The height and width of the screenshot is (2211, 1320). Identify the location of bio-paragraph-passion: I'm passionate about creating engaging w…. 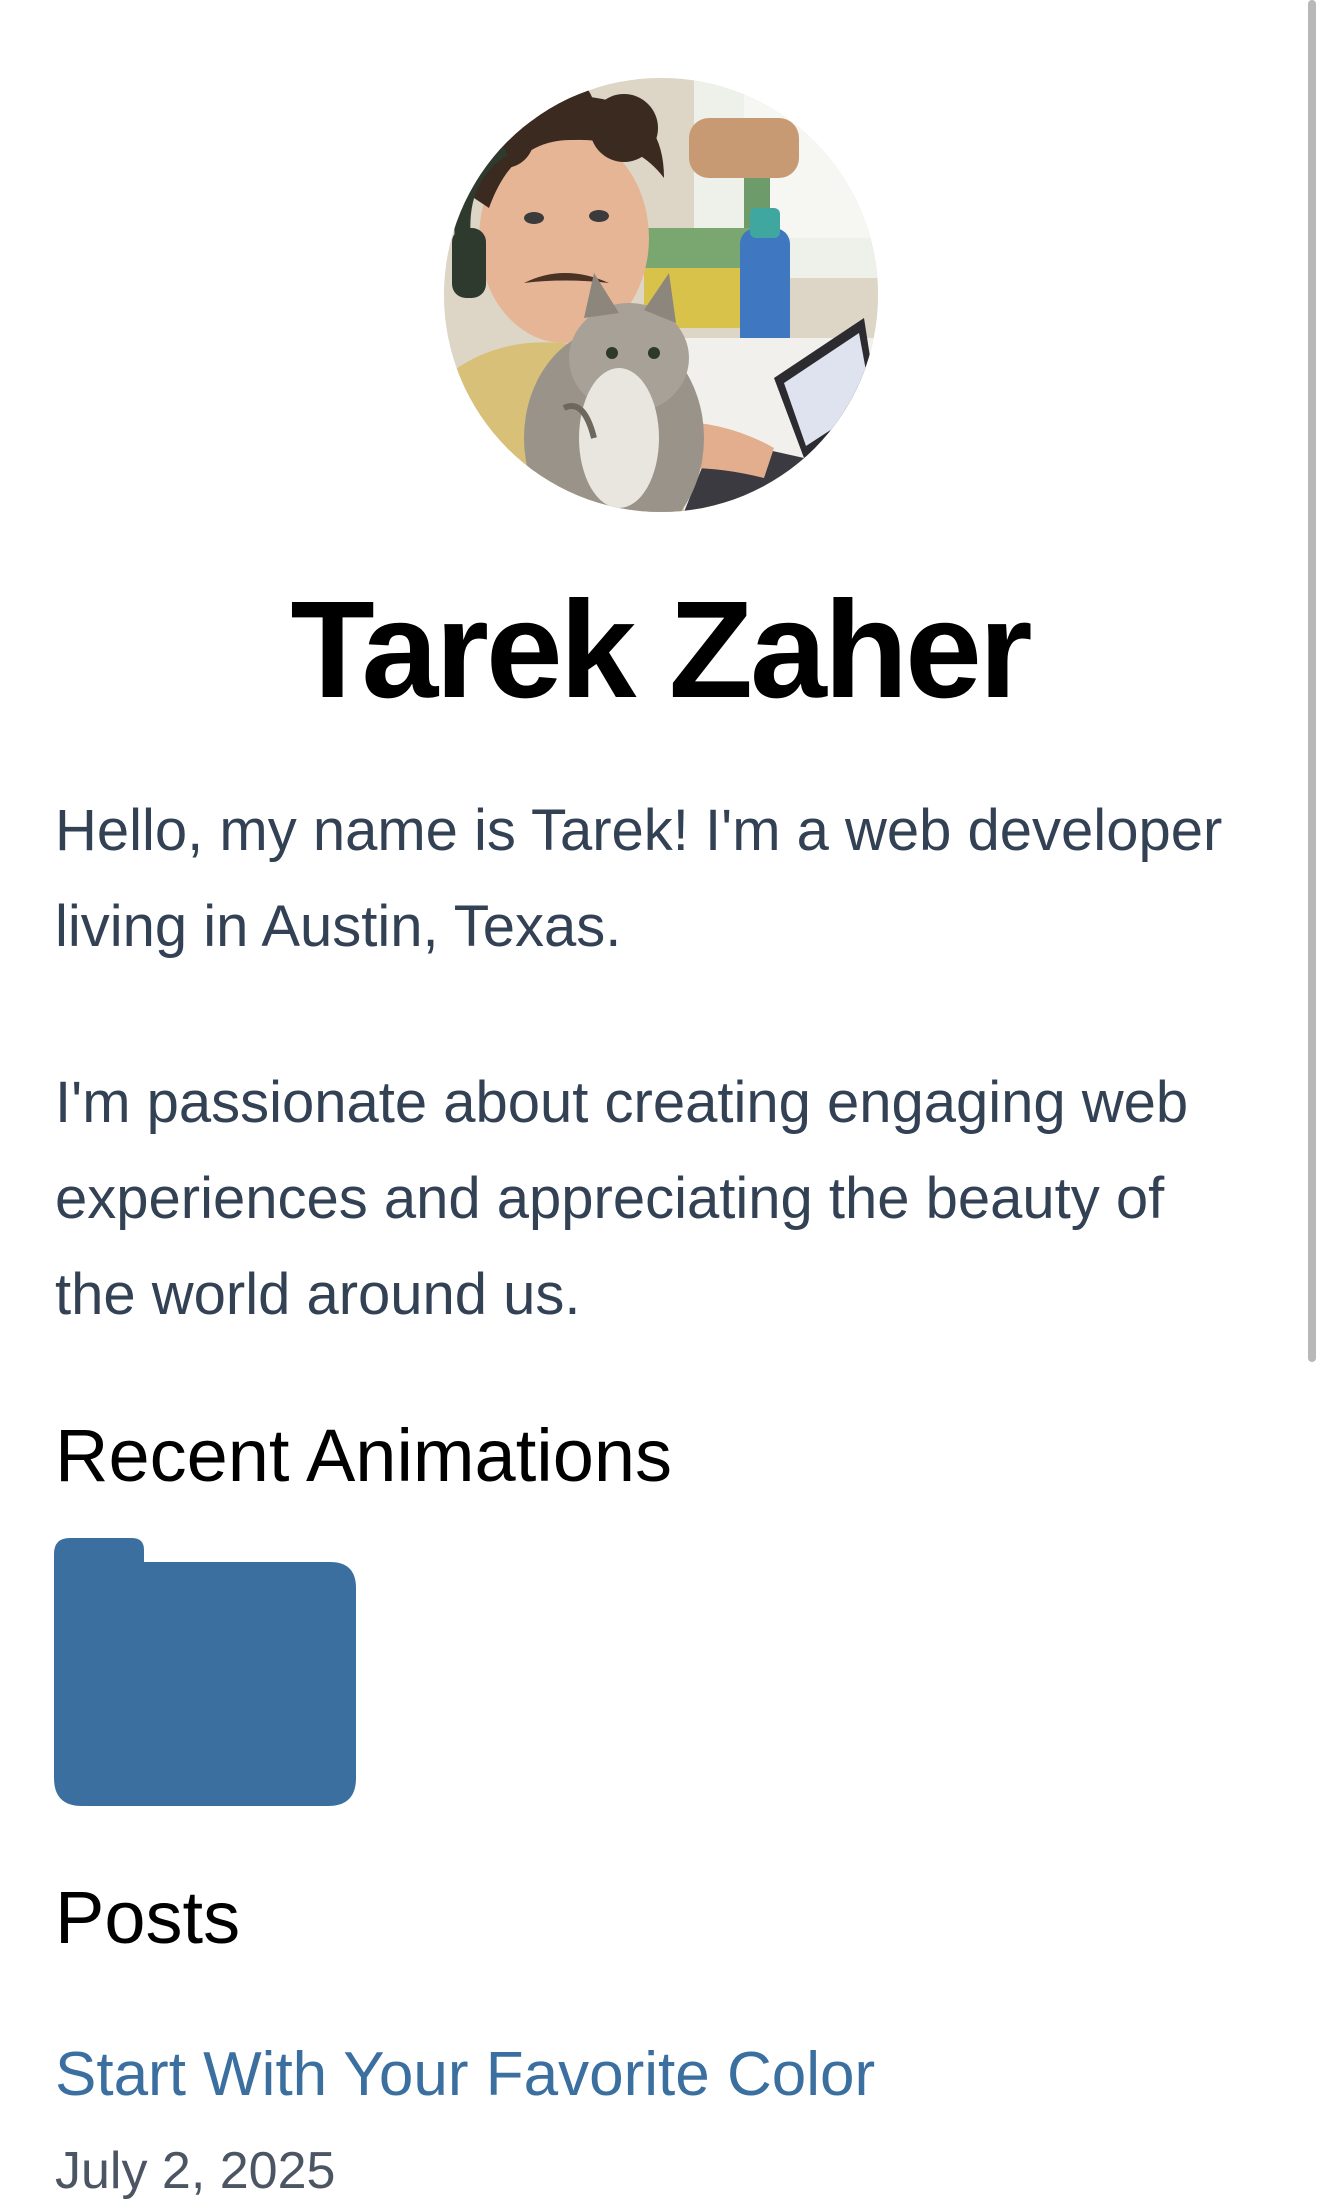
(622, 1198).